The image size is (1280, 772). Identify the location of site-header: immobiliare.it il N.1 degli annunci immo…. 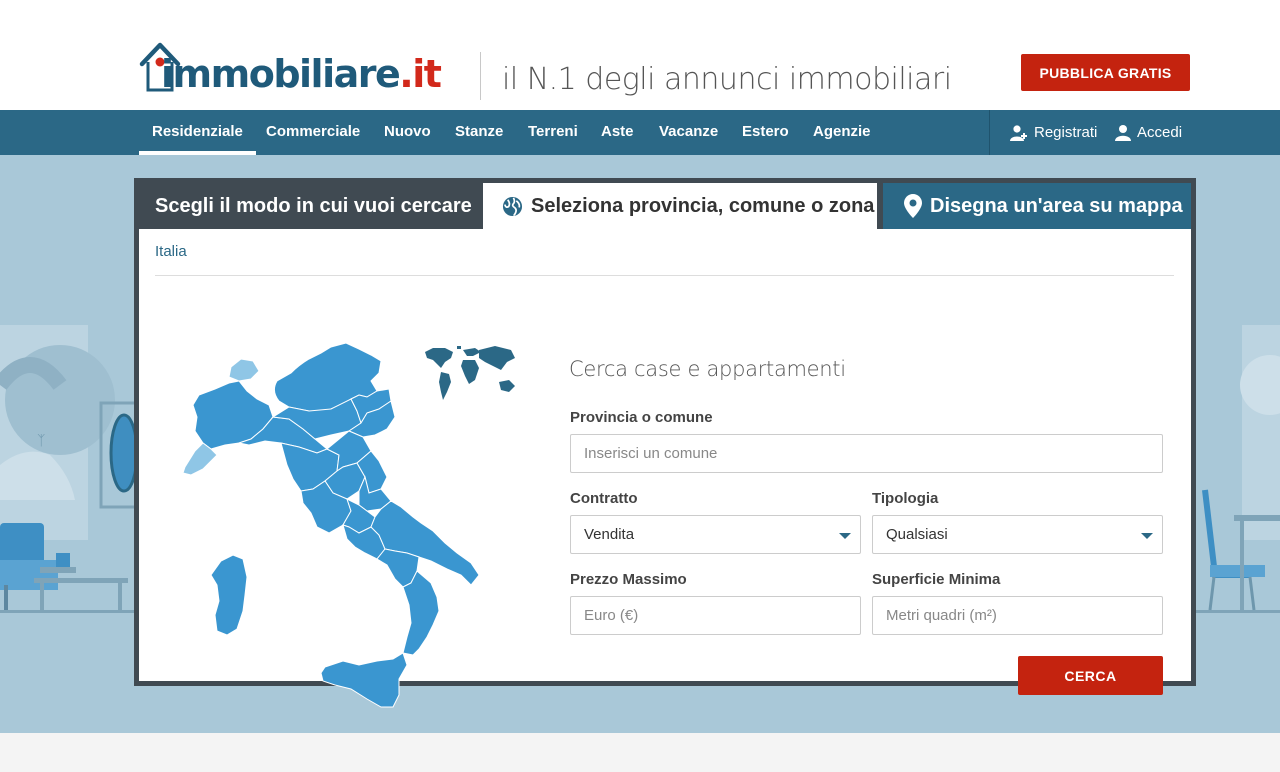
(640, 55).